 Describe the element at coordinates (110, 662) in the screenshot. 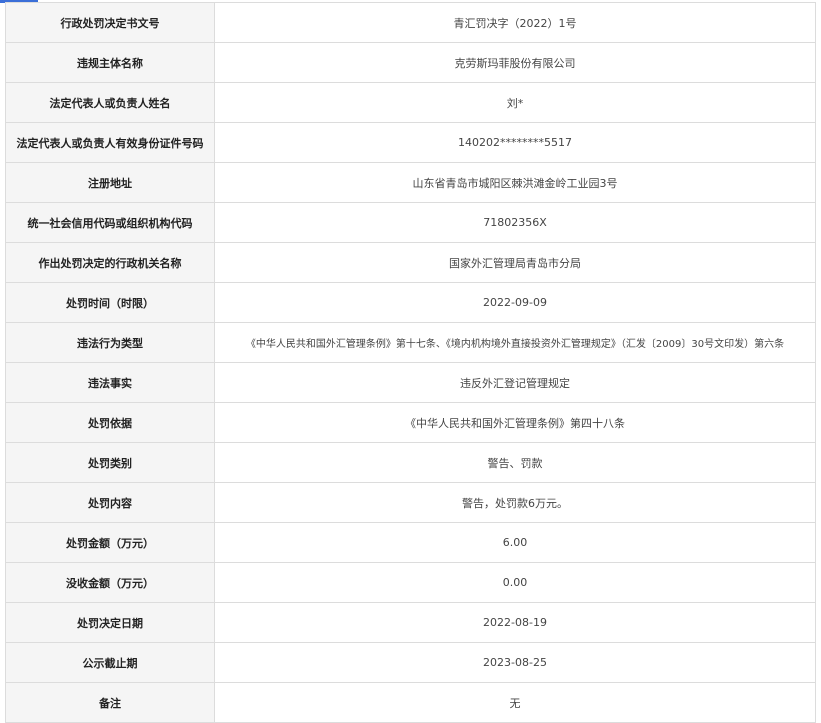

I see `row-label: 公示截止期` at that location.